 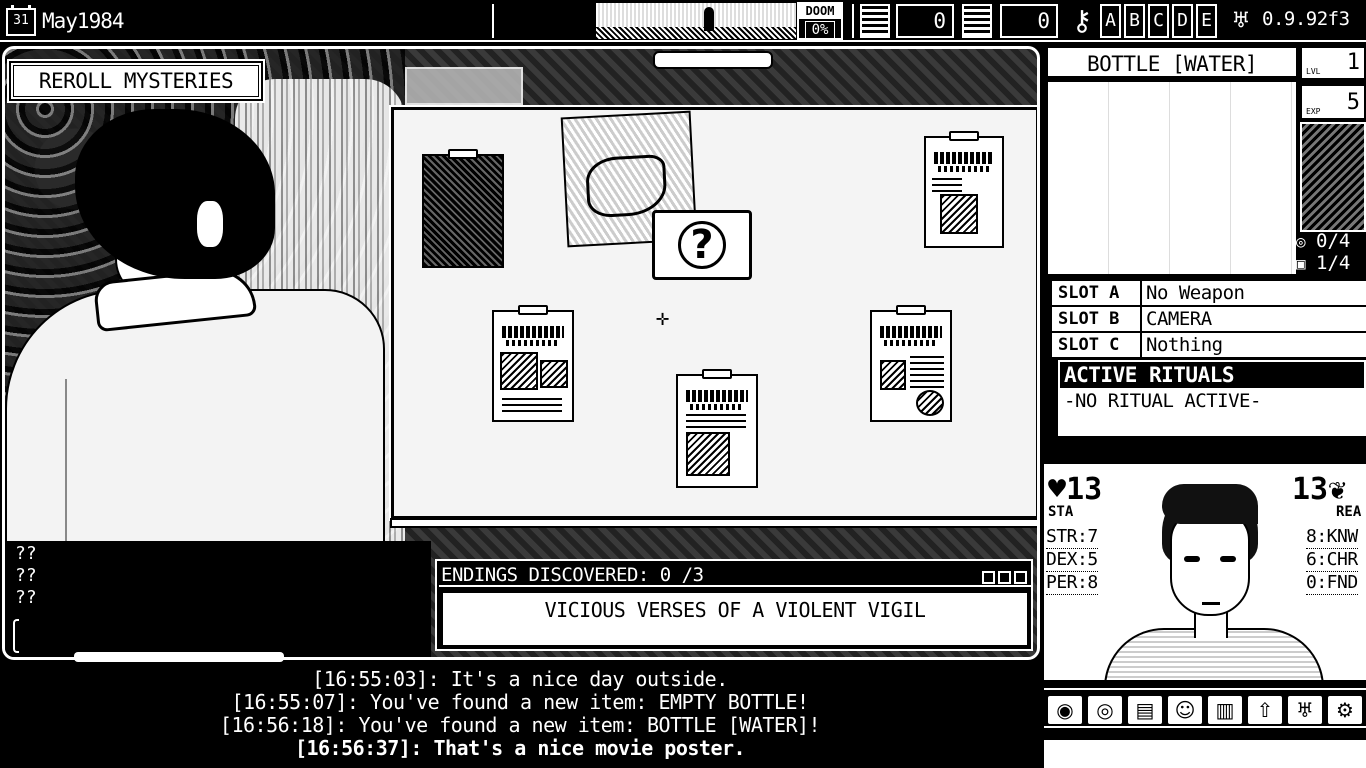 I want to click on settings-icon: ⚙, so click(x=1345, y=710).